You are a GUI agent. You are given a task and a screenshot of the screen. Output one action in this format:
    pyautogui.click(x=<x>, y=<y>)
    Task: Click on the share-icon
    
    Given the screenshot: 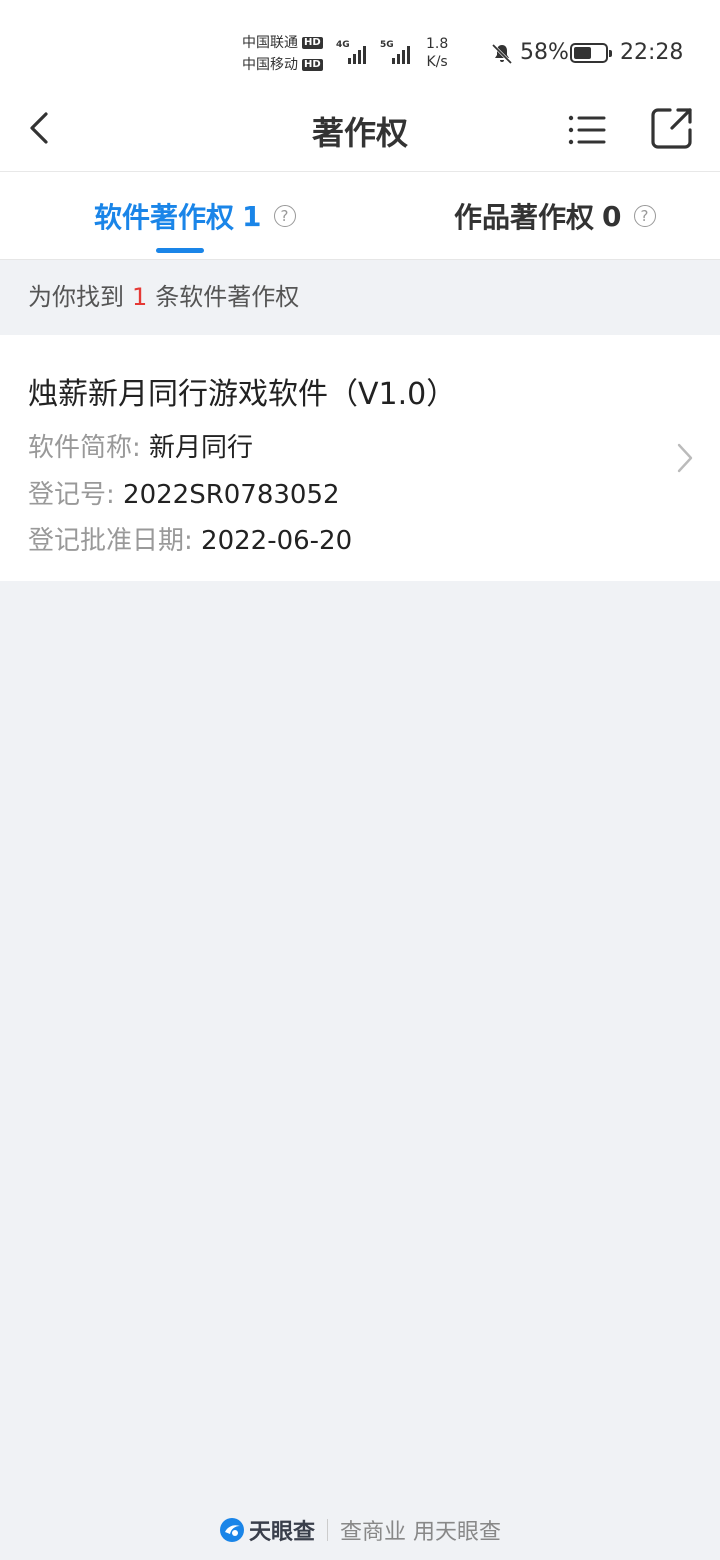 What is the action you would take?
    pyautogui.click(x=672, y=128)
    